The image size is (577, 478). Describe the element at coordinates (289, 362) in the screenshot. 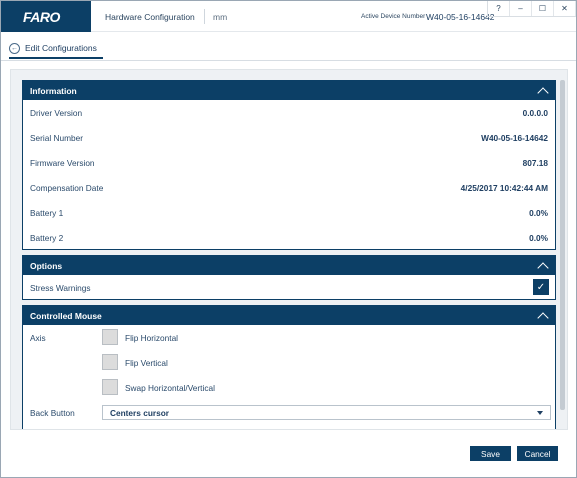

I see `axis-row-flip-vertical: Flip Vertical` at that location.